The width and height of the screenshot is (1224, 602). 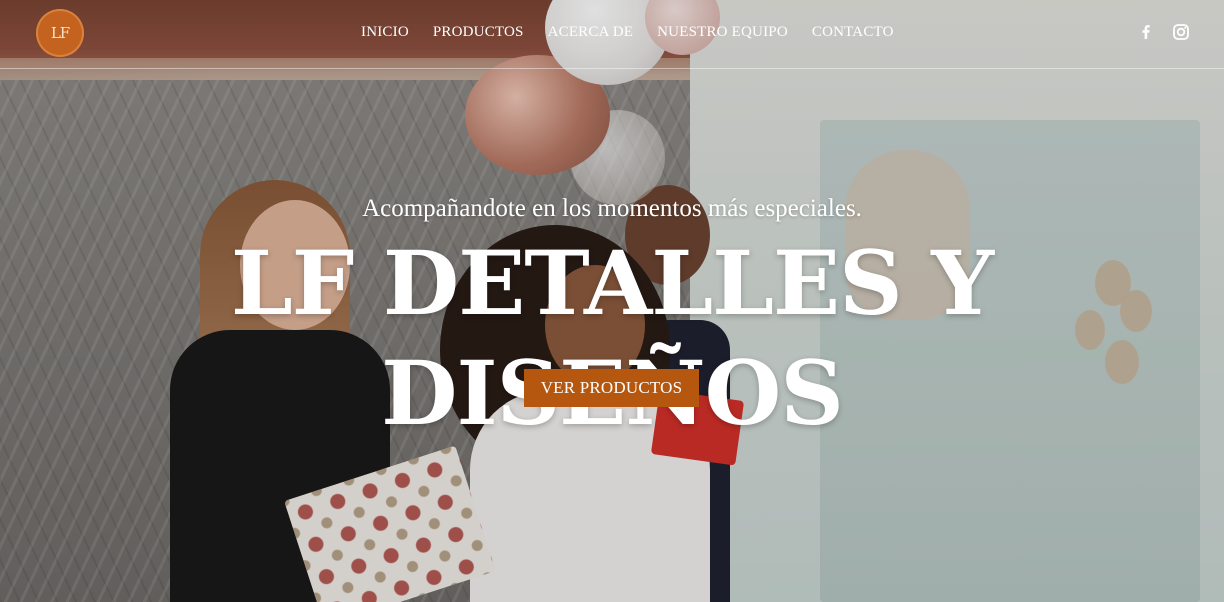 I want to click on facebook-icon, so click(x=1146, y=32).